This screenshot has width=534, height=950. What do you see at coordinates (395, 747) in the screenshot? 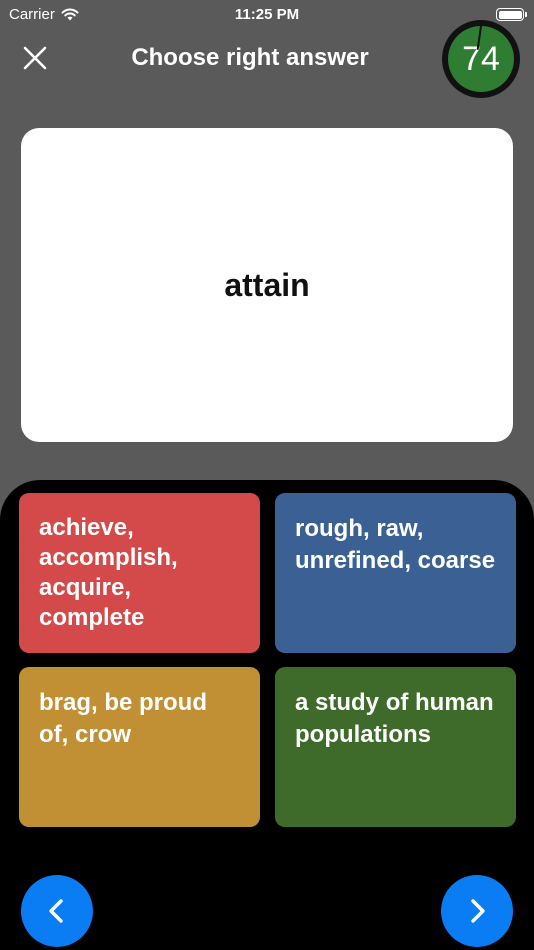
I see `answer-option-4: a study of human populations` at bounding box center [395, 747].